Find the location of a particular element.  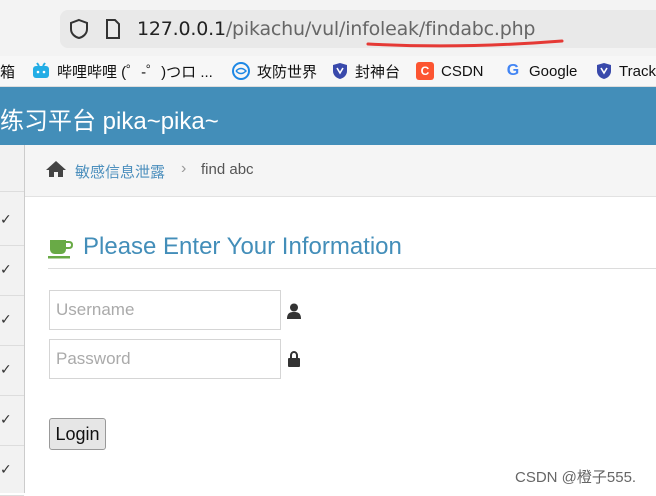

breadcrumb: 敏感信息泄露 › find abc is located at coordinates (340, 171).